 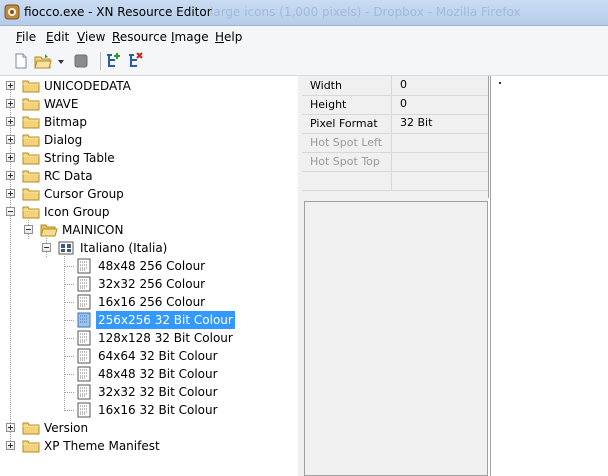 What do you see at coordinates (100, 61) in the screenshot?
I see `toolbar-separator` at bounding box center [100, 61].